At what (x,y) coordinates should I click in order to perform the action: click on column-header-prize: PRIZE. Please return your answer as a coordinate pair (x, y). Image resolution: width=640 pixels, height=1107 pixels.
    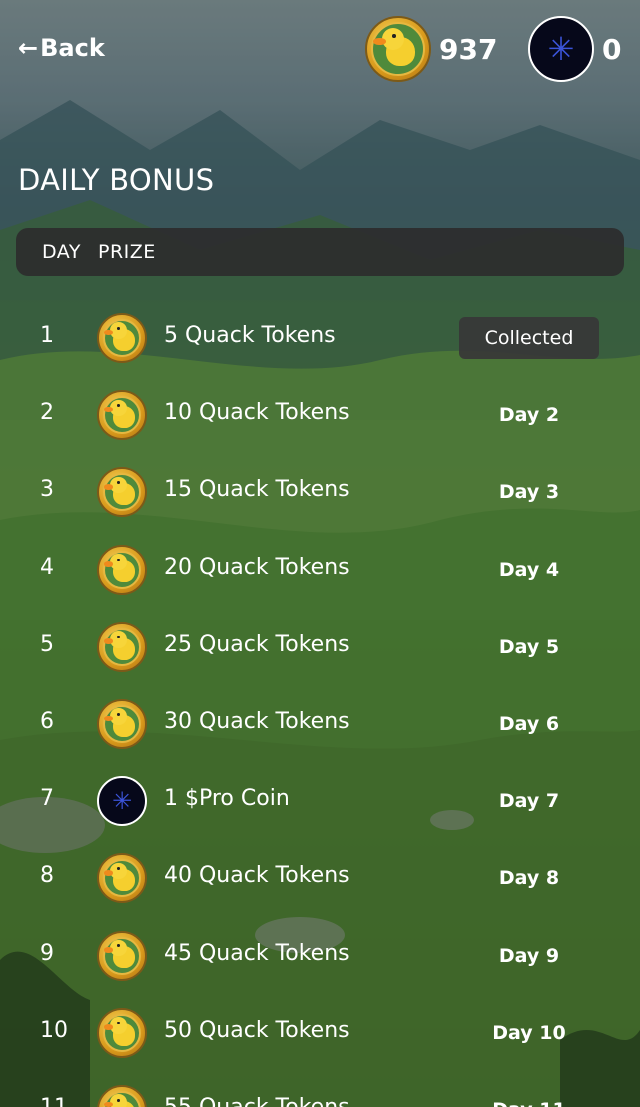
    Looking at the image, I should click on (127, 252).